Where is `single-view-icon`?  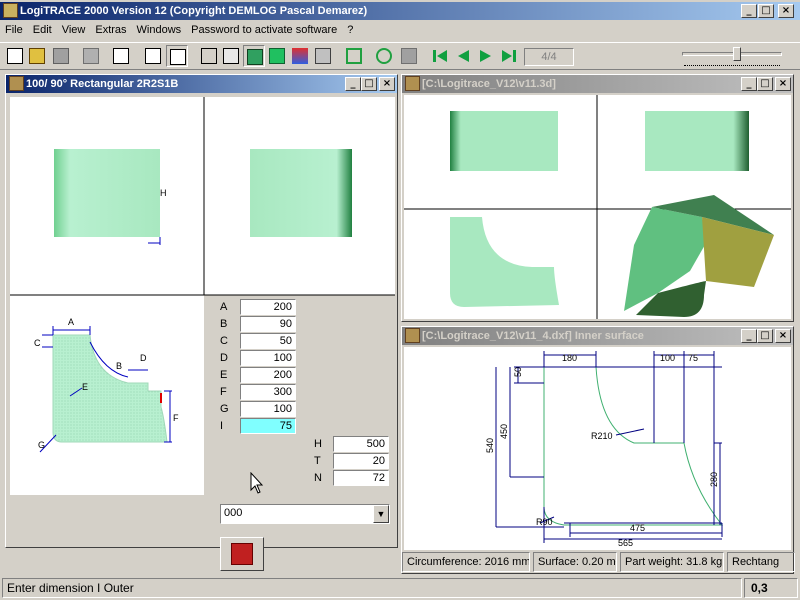 single-view-icon is located at coordinates (153, 56).